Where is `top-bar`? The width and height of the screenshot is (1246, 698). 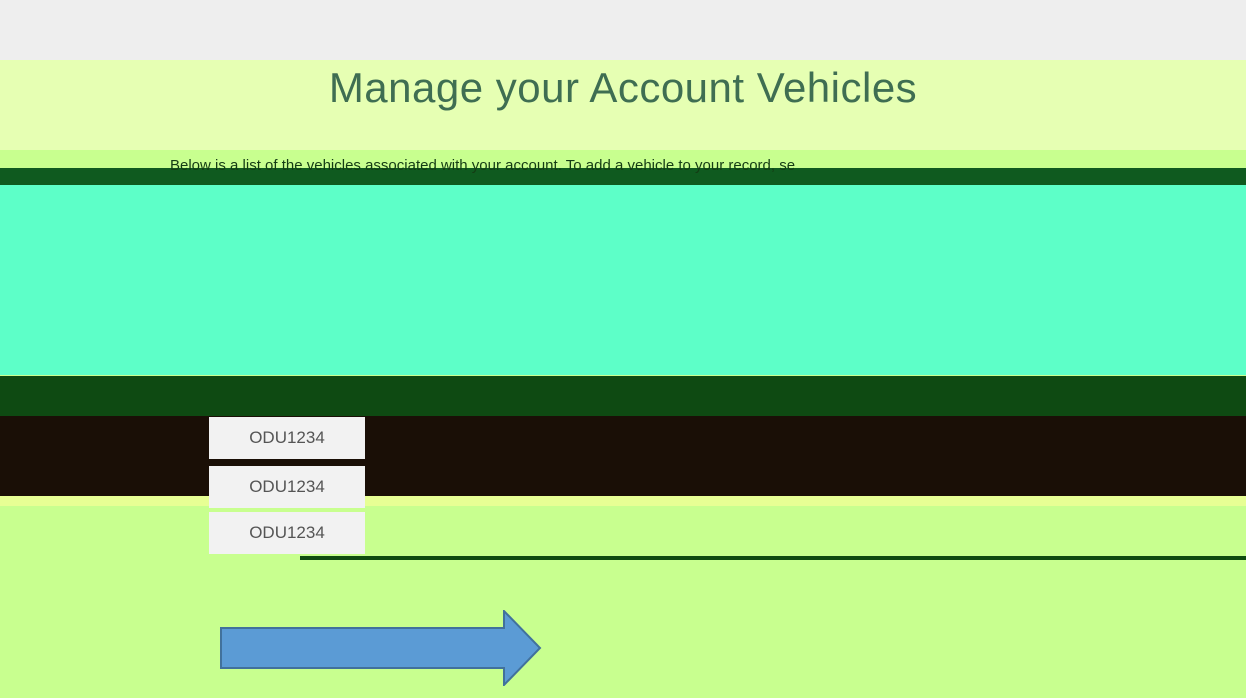 top-bar is located at coordinates (623, 30).